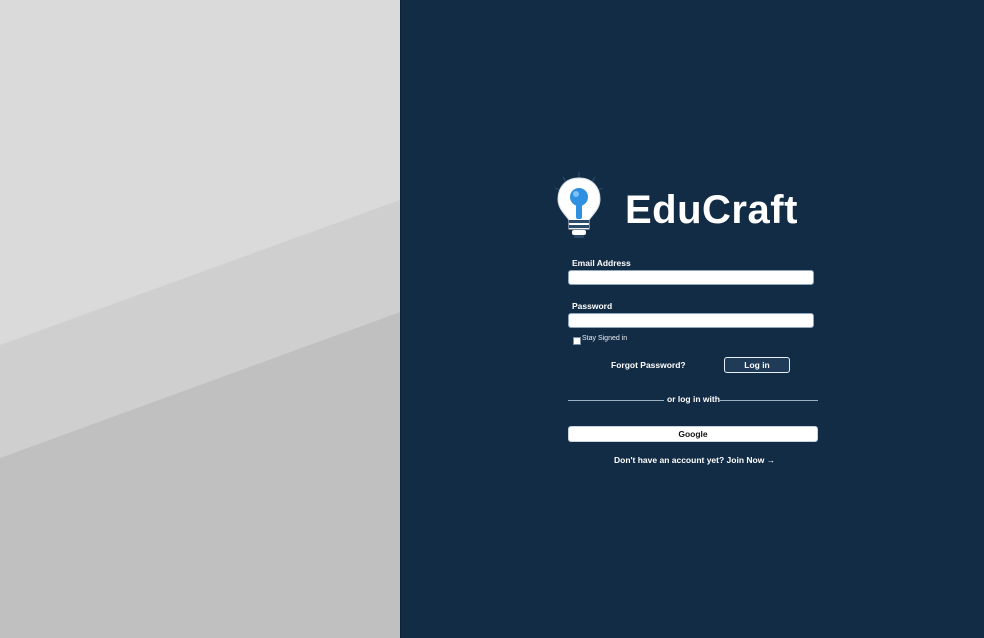 Image resolution: width=984 pixels, height=638 pixels. What do you see at coordinates (605, 338) in the screenshot?
I see `stay-signed-in-label: Stay Signed in` at bounding box center [605, 338].